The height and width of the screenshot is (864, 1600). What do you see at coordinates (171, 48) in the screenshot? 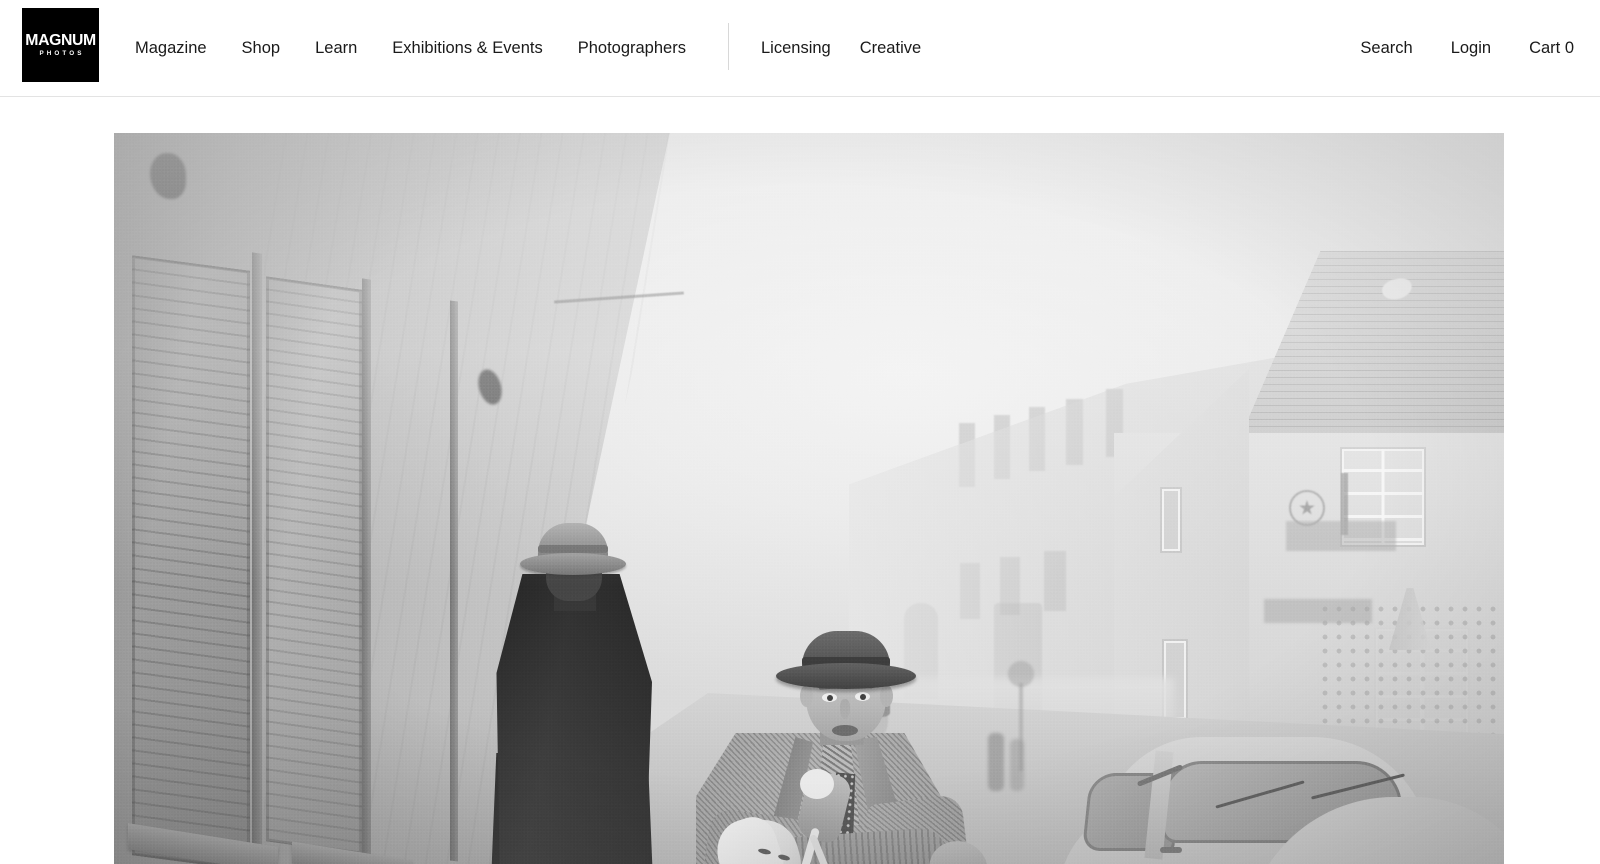
I see `nav-item-magazine: Magazine` at bounding box center [171, 48].